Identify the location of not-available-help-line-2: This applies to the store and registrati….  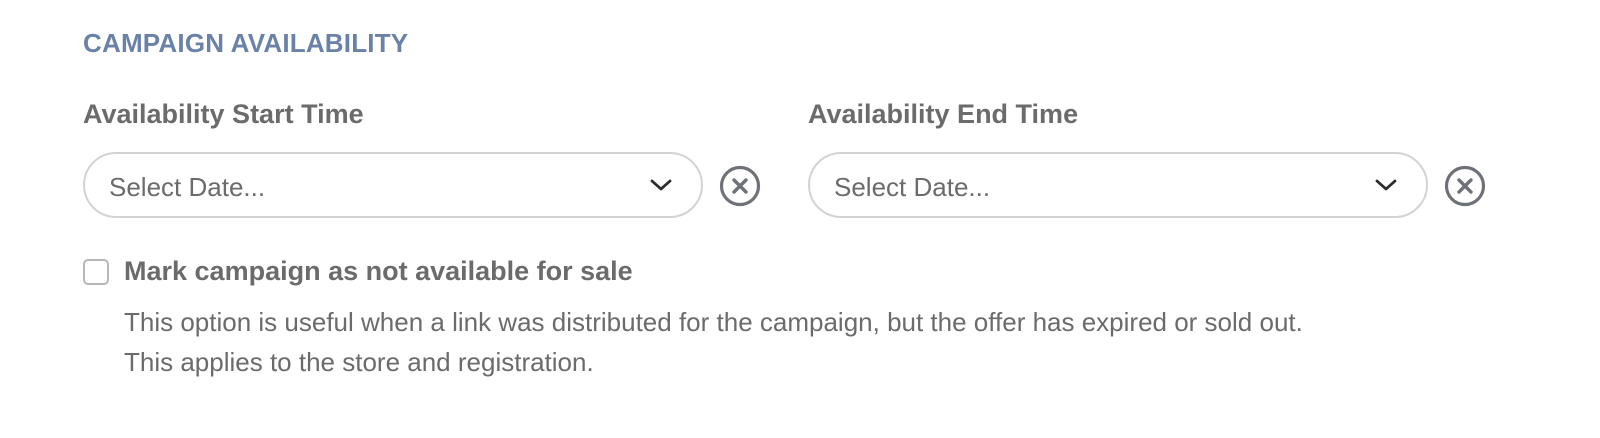
(359, 362).